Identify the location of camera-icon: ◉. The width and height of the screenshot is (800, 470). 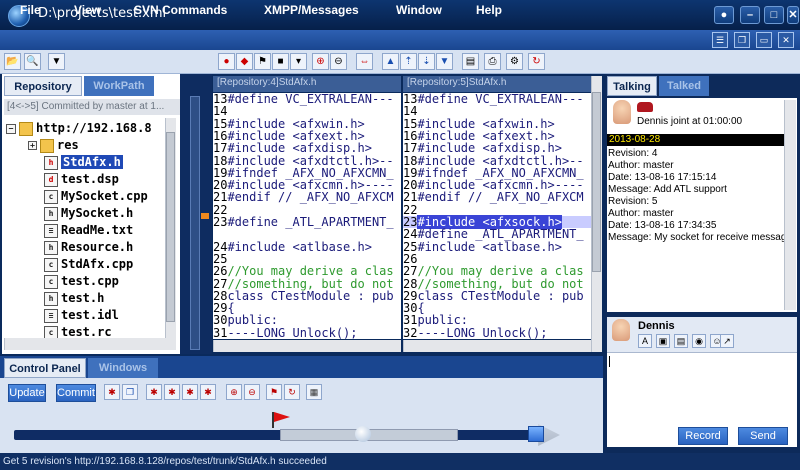
(699, 341).